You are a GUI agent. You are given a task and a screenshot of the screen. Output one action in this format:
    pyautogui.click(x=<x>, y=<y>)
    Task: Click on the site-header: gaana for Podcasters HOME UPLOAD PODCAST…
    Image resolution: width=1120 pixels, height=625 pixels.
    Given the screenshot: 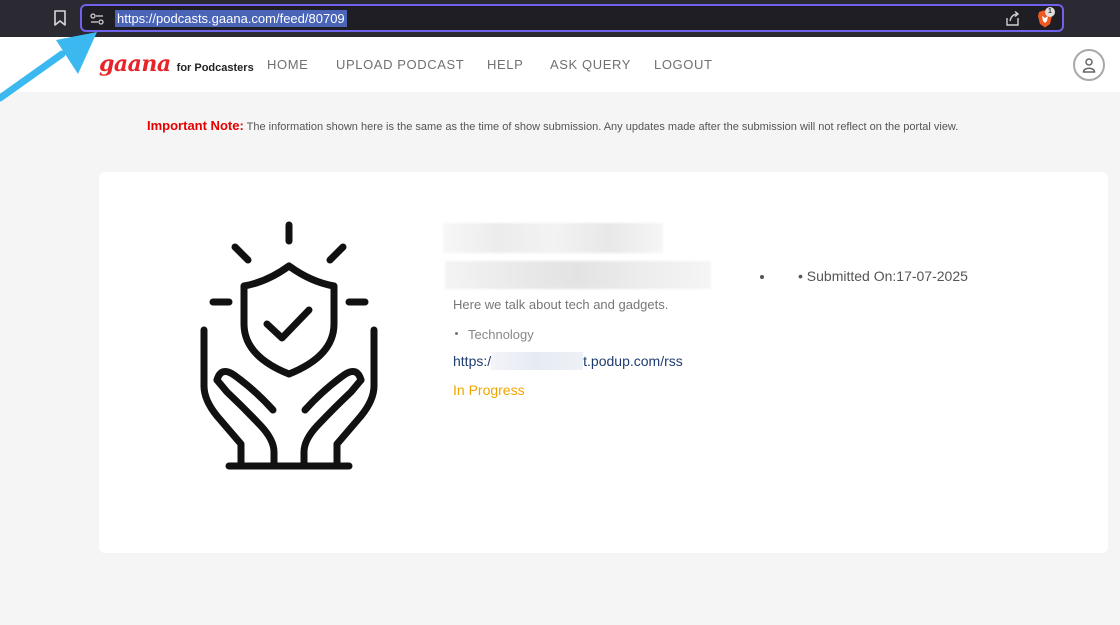 What is the action you would take?
    pyautogui.click(x=560, y=64)
    